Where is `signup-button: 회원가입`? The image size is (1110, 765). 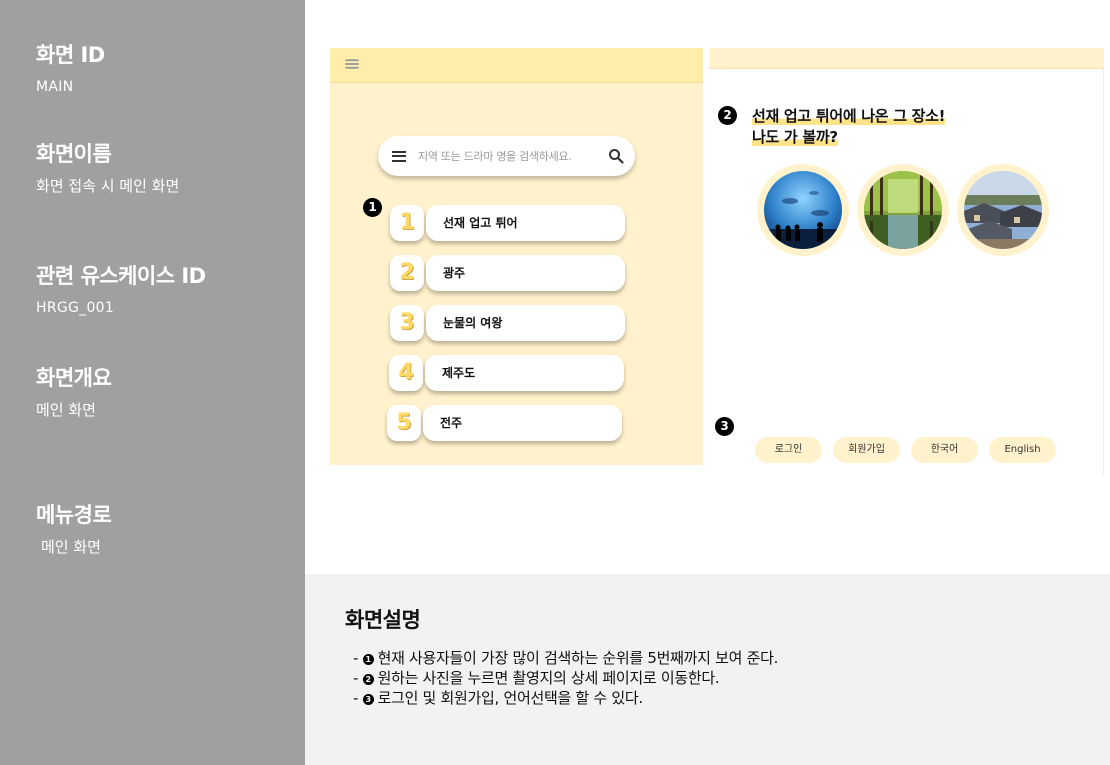 signup-button: 회원가입 is located at coordinates (866, 450).